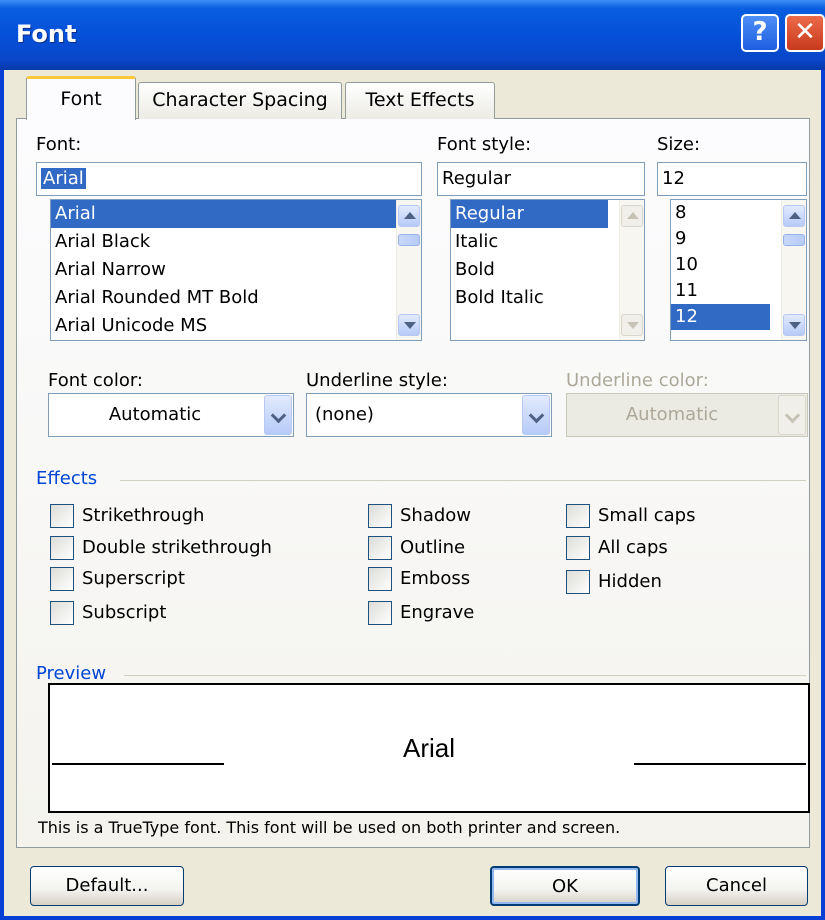 Image resolution: width=825 pixels, height=920 pixels. Describe the element at coordinates (63, 178) in the screenshot. I see `font-input-value: Arial` at that location.